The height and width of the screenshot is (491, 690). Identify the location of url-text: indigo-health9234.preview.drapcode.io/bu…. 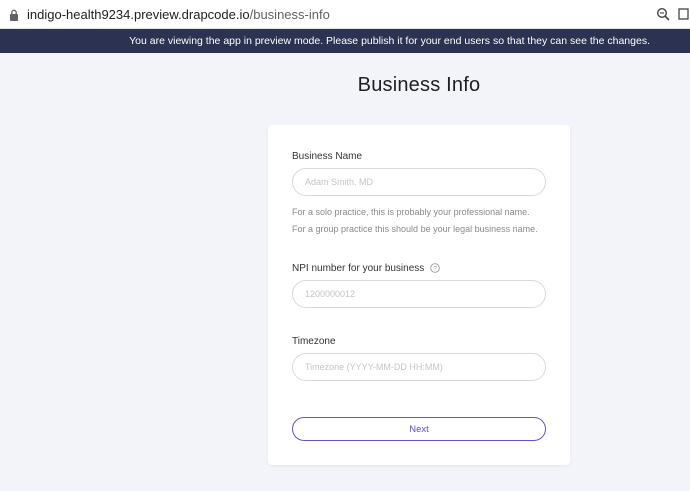
(178, 14).